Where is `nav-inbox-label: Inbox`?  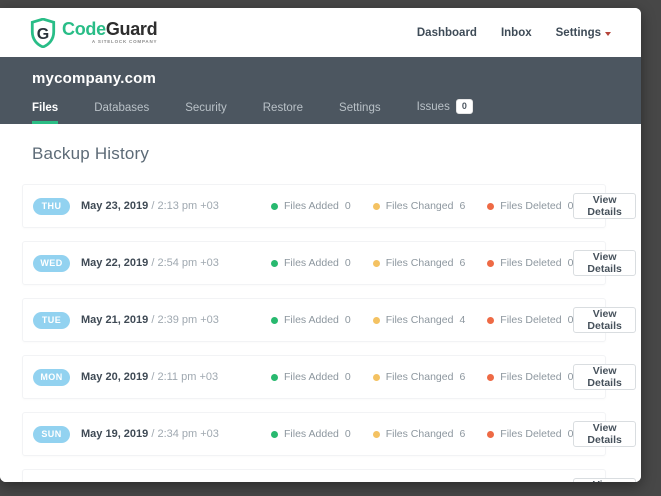
nav-inbox-label: Inbox is located at coordinates (516, 32).